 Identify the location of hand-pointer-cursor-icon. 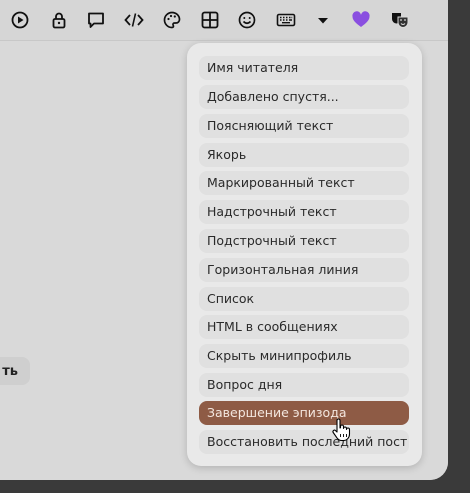
(341, 430).